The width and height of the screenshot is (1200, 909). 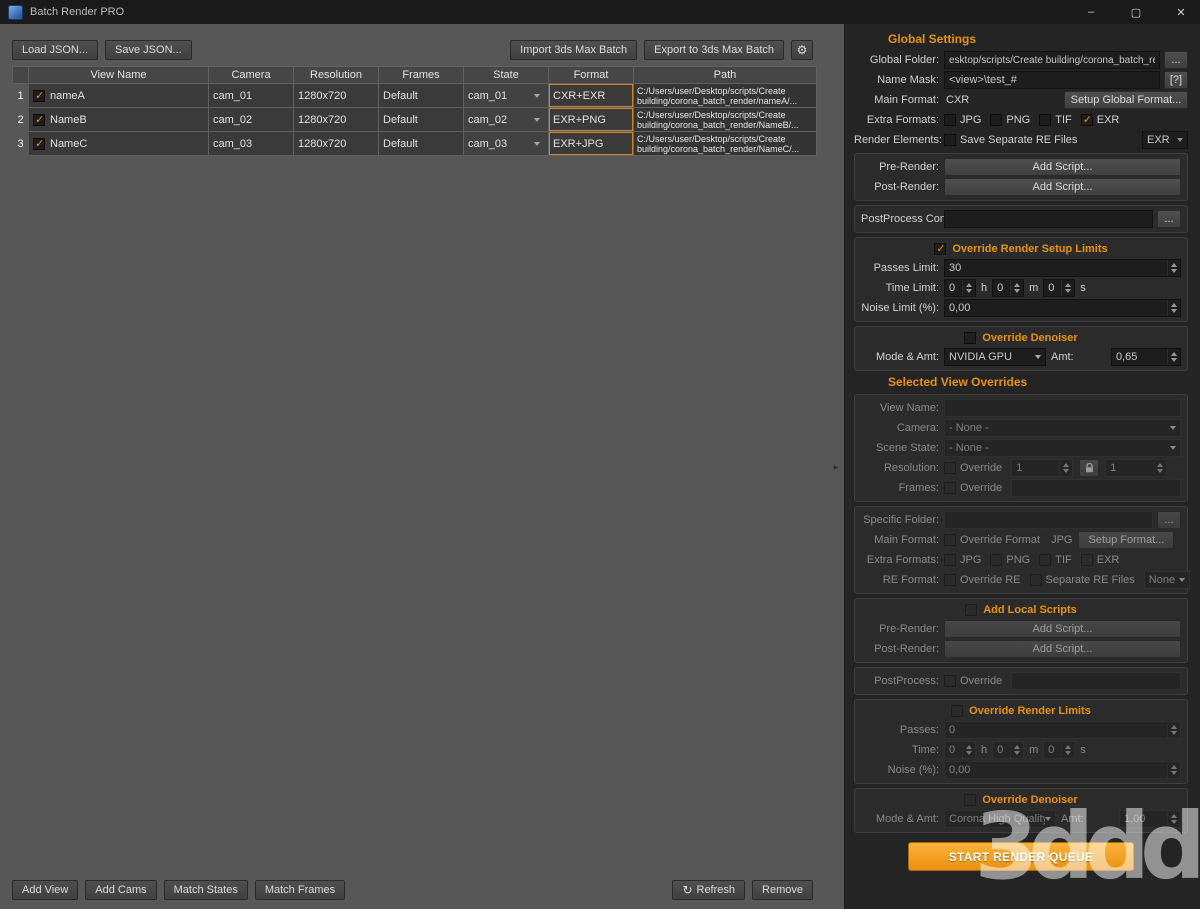 I want to click on settings-gear-button: ⚙, so click(x=802, y=50).